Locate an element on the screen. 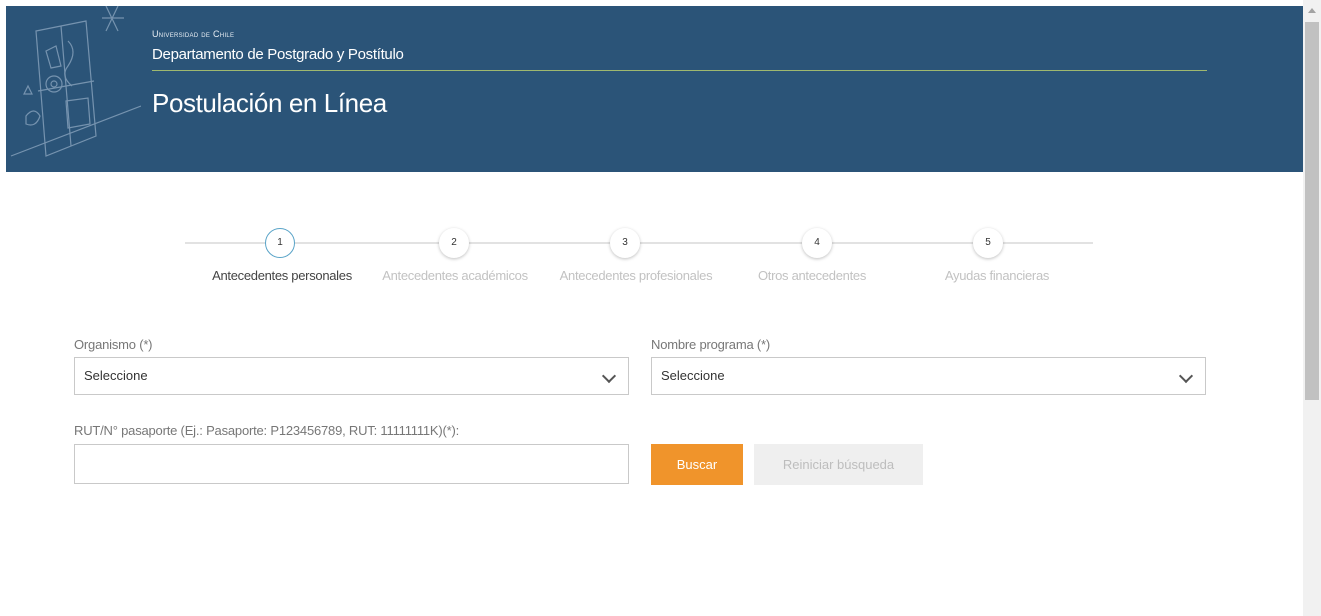  programa-select-value: Seleccione is located at coordinates (693, 375).